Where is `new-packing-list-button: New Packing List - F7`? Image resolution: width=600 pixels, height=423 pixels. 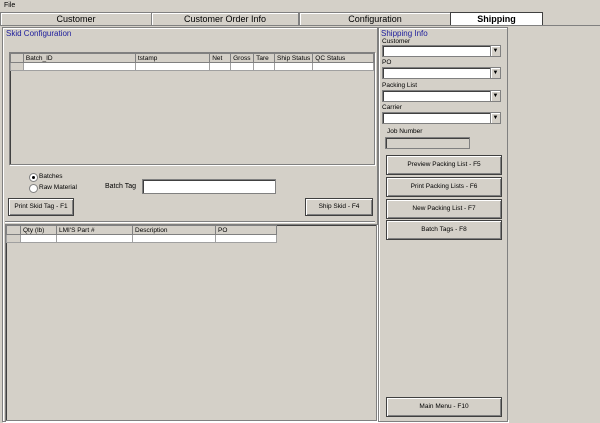 new-packing-list-button: New Packing List - F7 is located at coordinates (444, 209).